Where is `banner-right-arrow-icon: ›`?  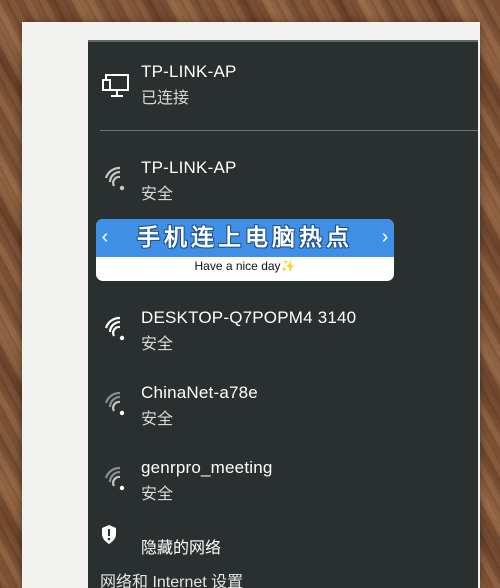
banner-right-arrow-icon: › is located at coordinates (385, 237).